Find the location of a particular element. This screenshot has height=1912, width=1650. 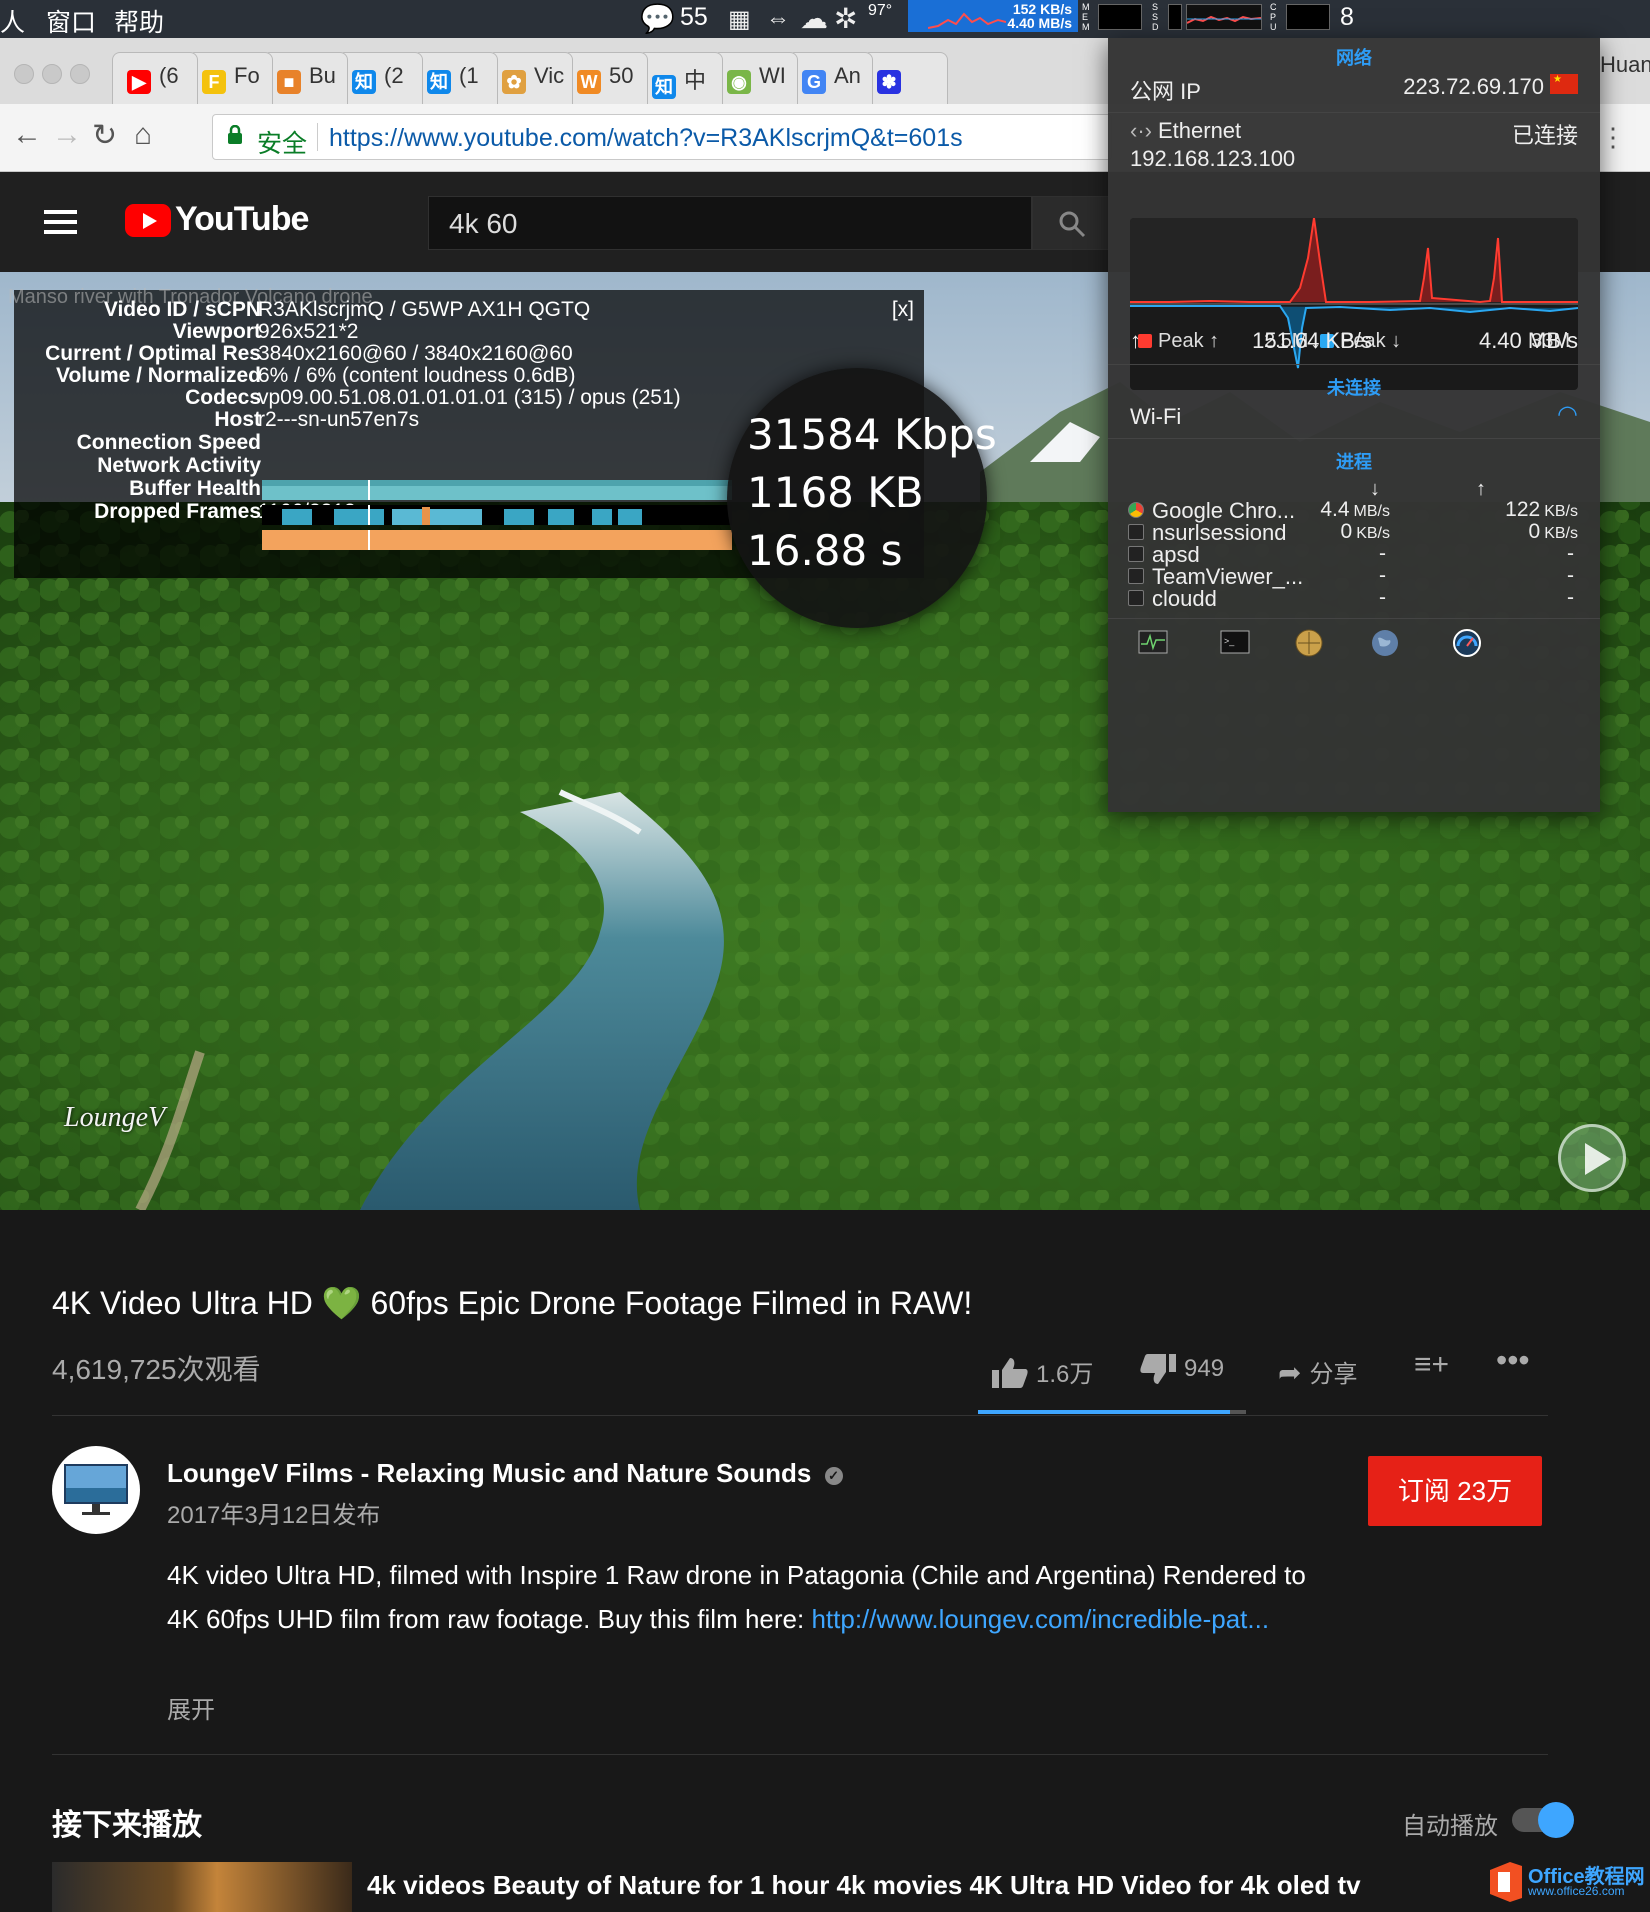

process-up-arrow-icon: ↑ is located at coordinates (1481, 489).